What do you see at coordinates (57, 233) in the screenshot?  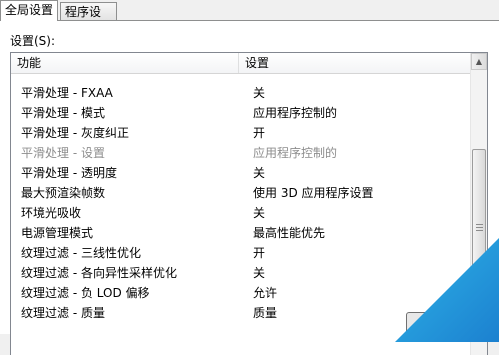 I see `feature-name: 电源管理模式` at bounding box center [57, 233].